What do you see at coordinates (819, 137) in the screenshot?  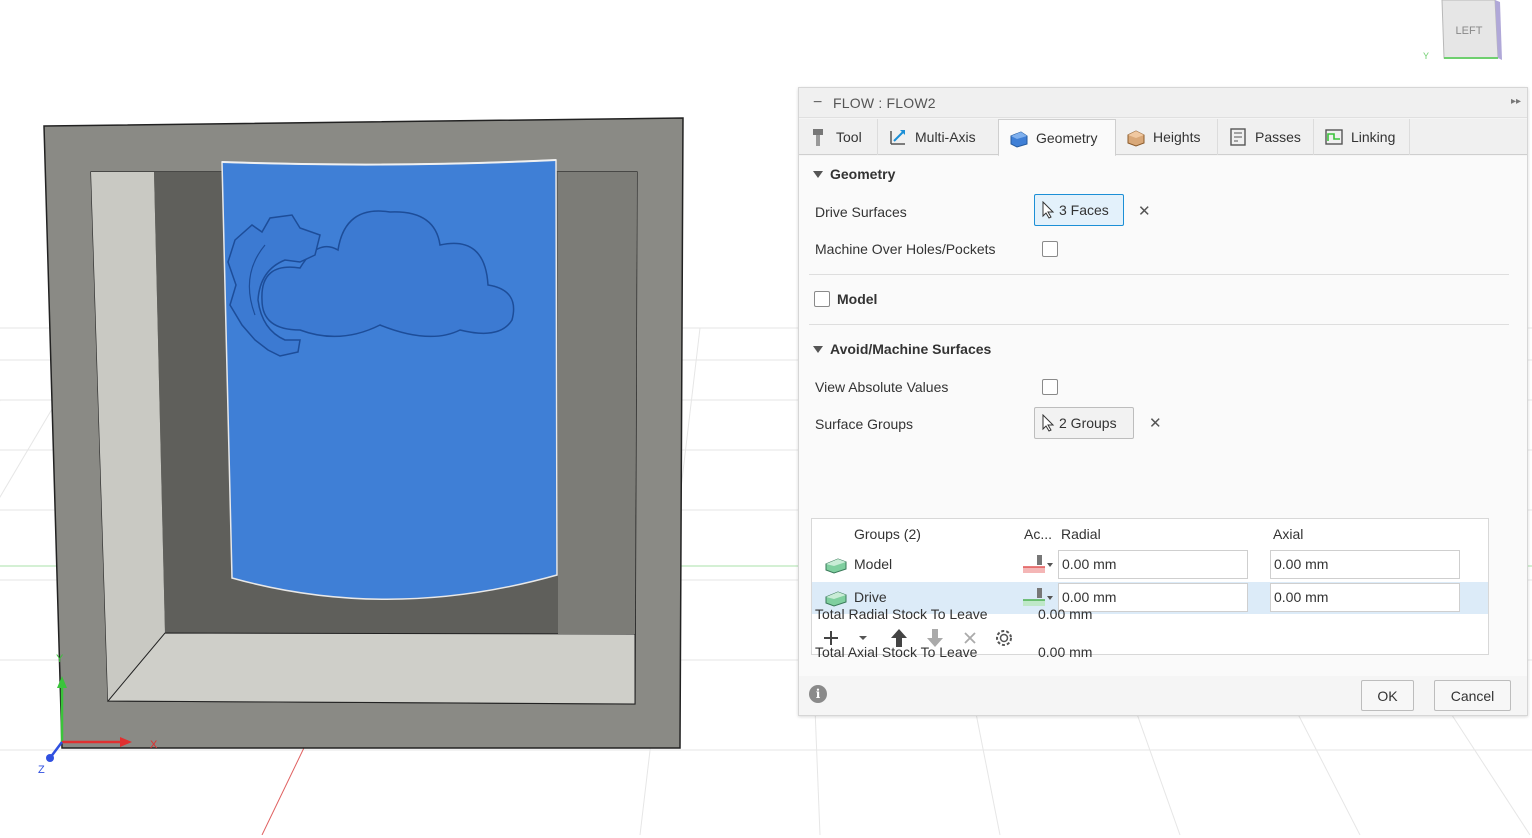 I see `tool-icon` at bounding box center [819, 137].